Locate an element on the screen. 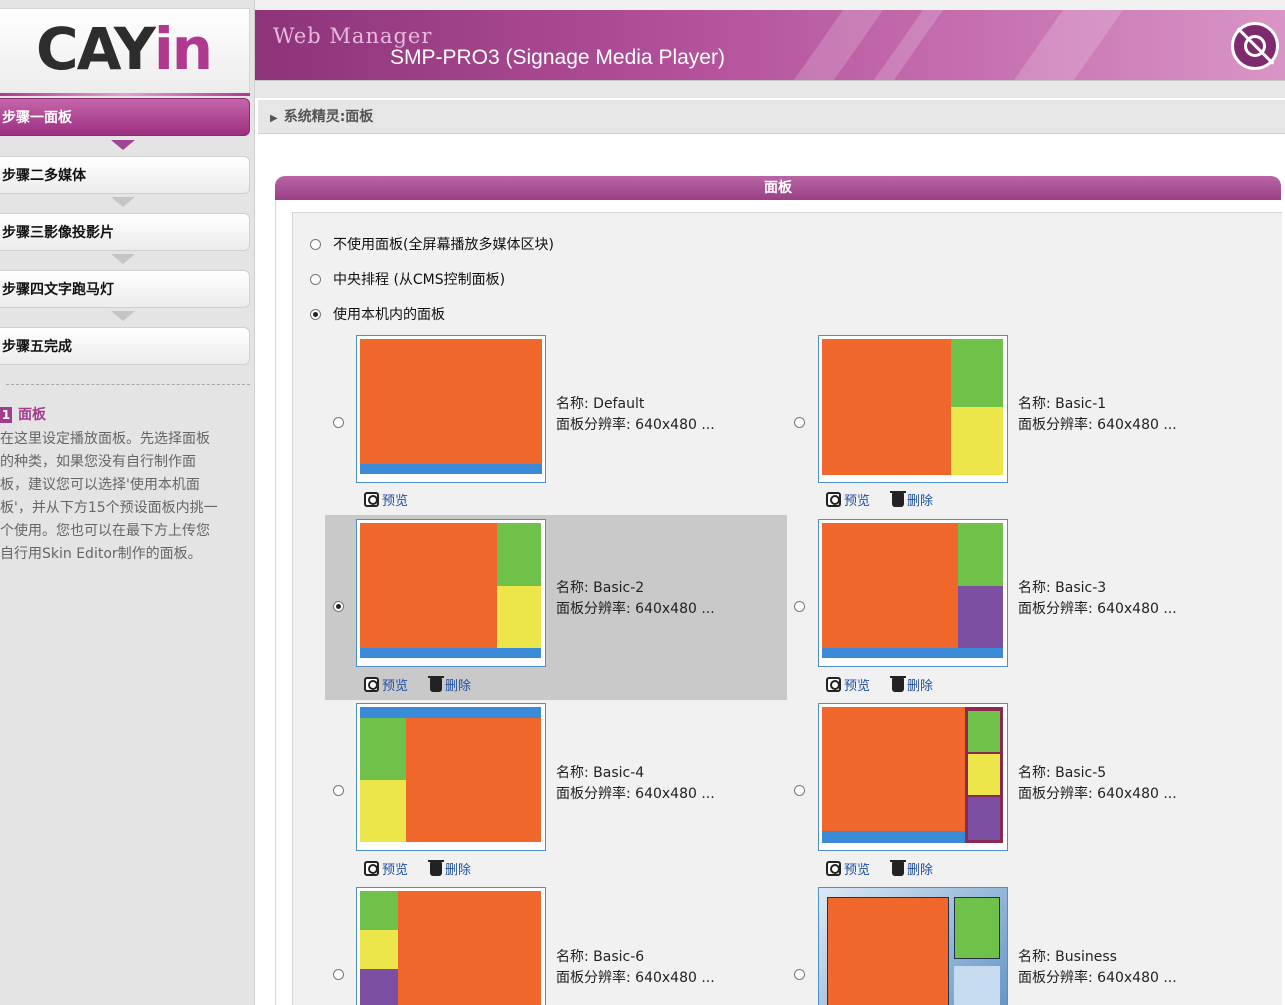 This screenshot has width=1285, height=1005. header-bottom-bar is located at coordinates (770, 89).